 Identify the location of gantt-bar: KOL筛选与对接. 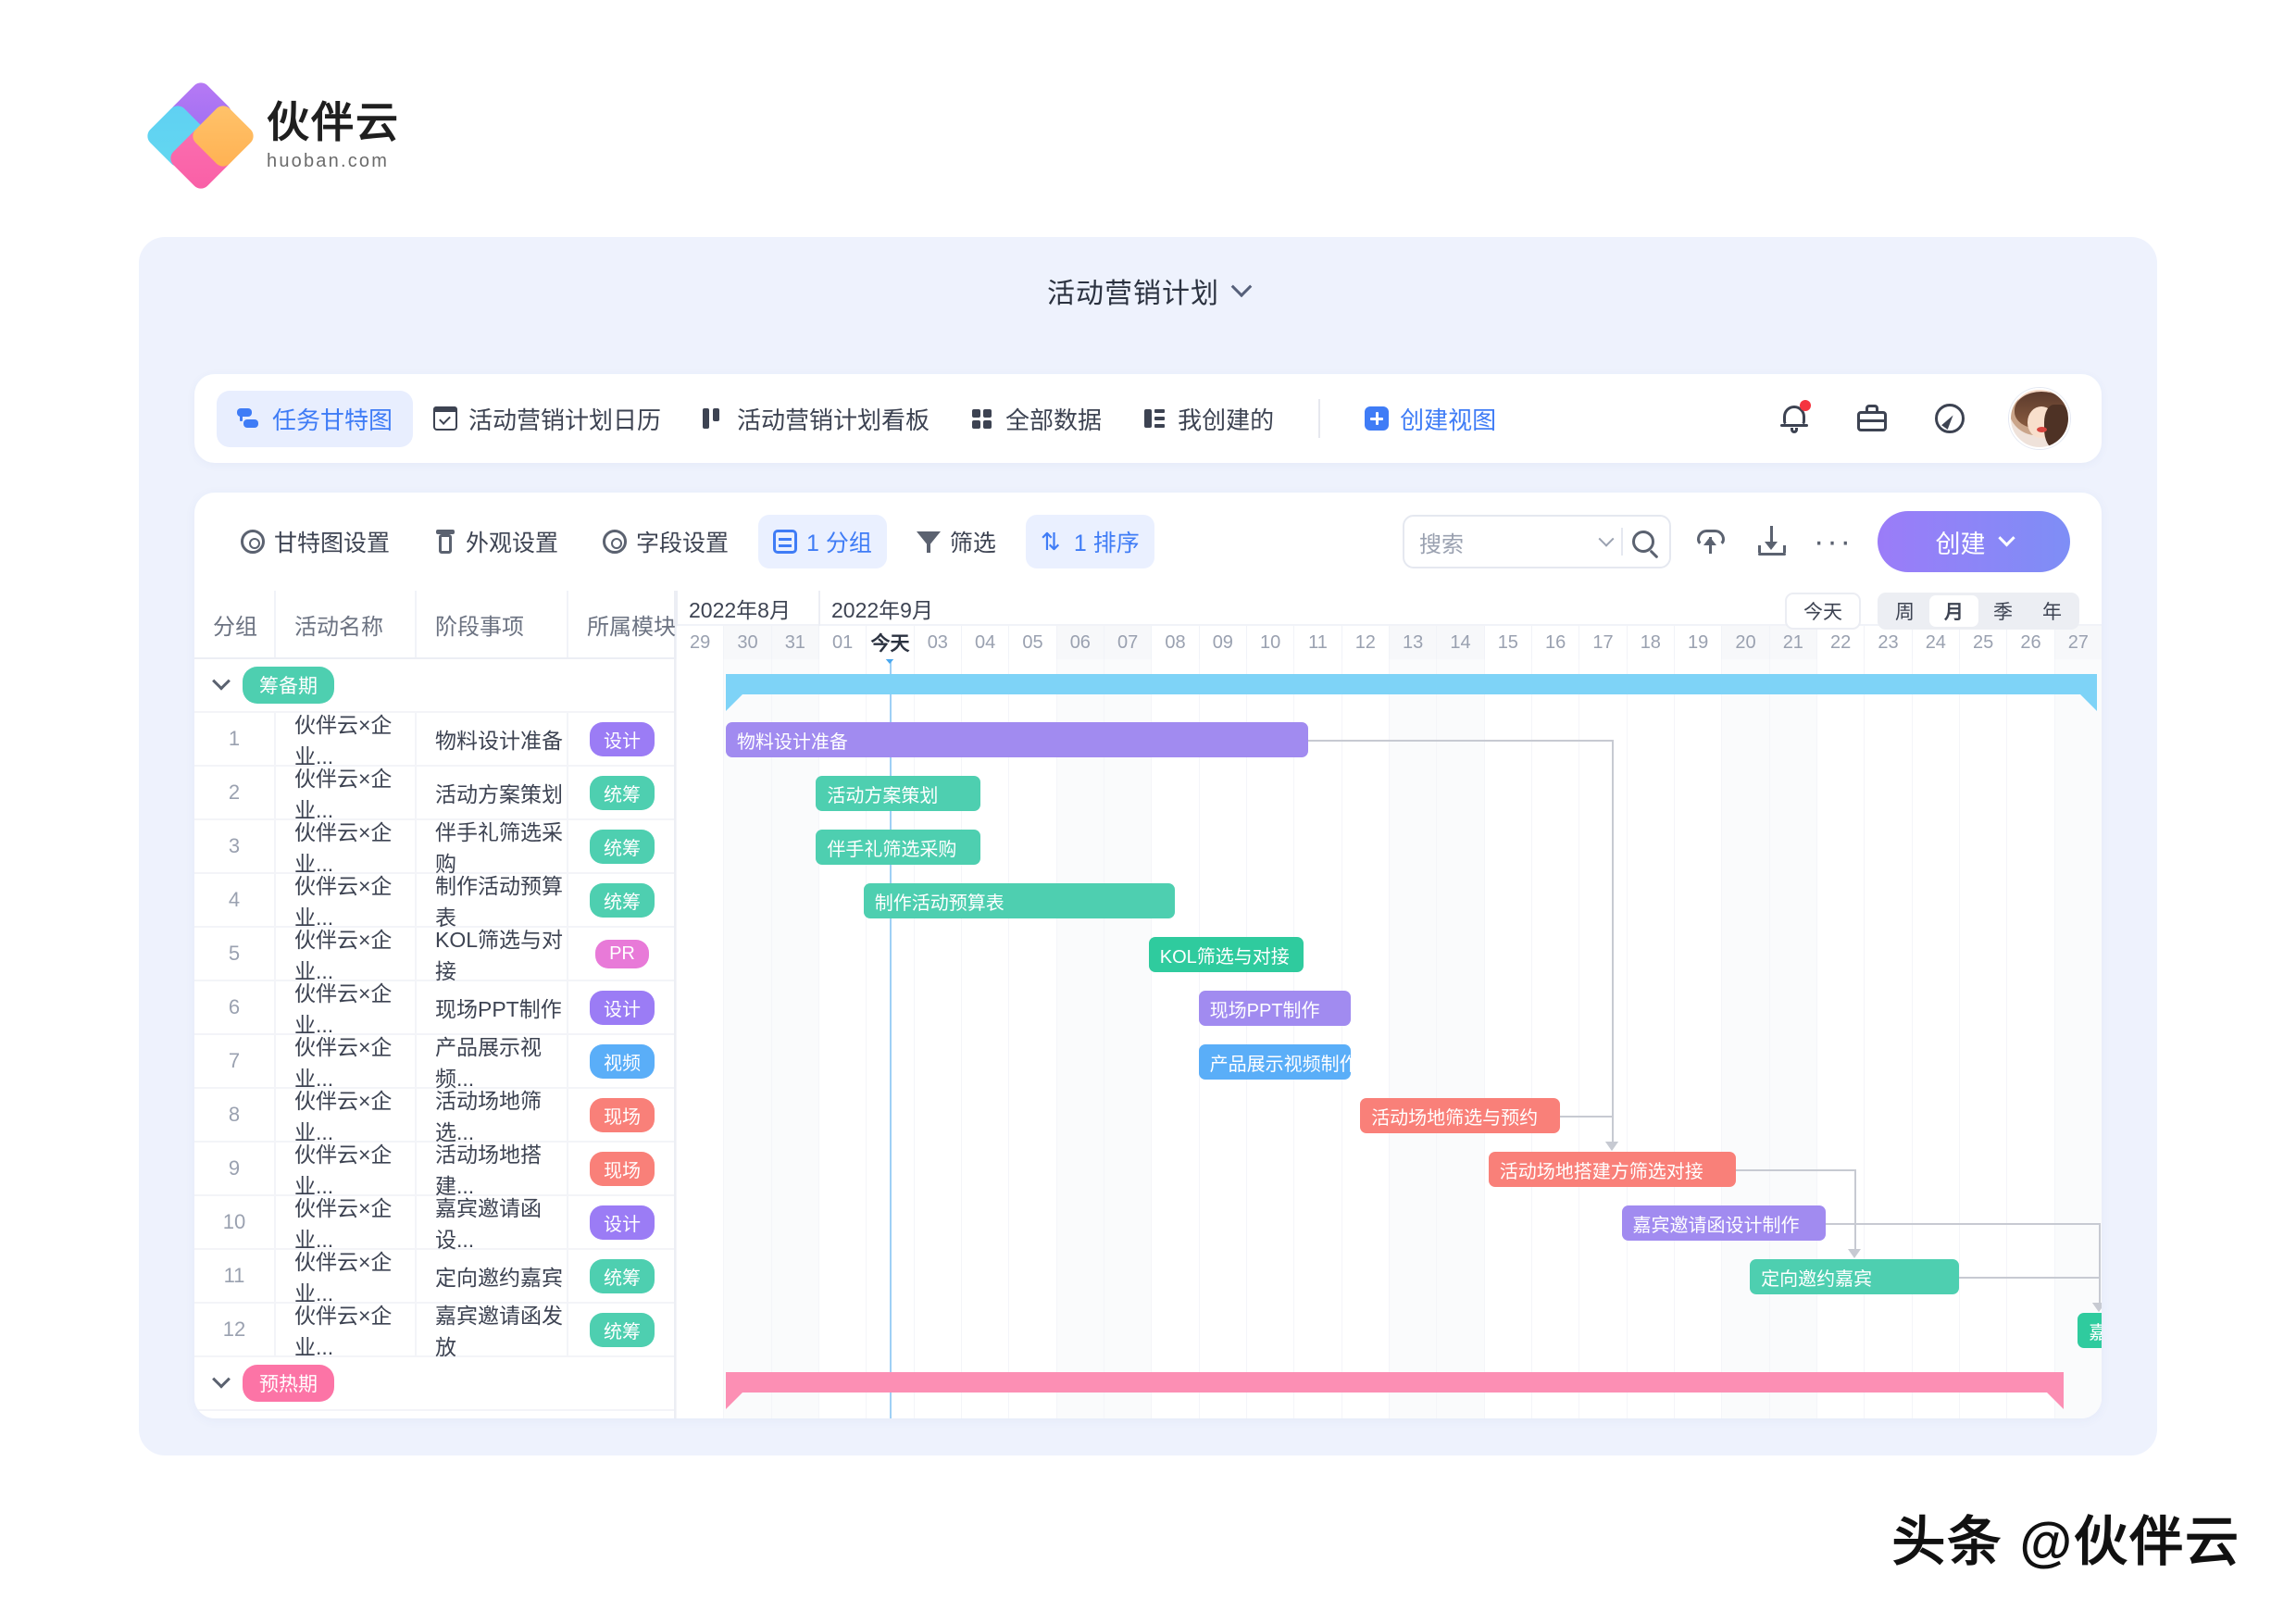
(1226, 954).